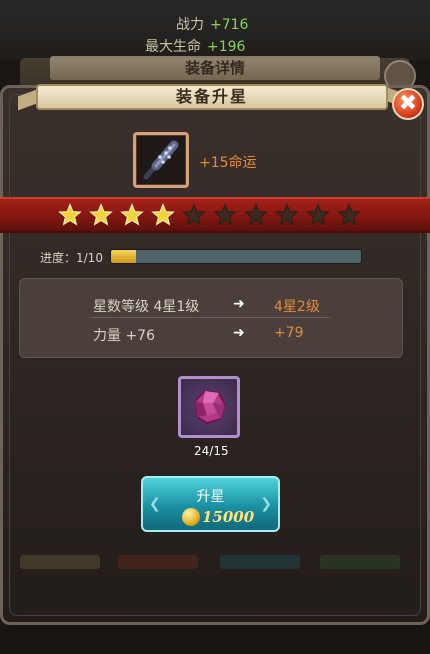 This screenshot has width=430, height=654. I want to click on power-label: 战力, so click(190, 25).